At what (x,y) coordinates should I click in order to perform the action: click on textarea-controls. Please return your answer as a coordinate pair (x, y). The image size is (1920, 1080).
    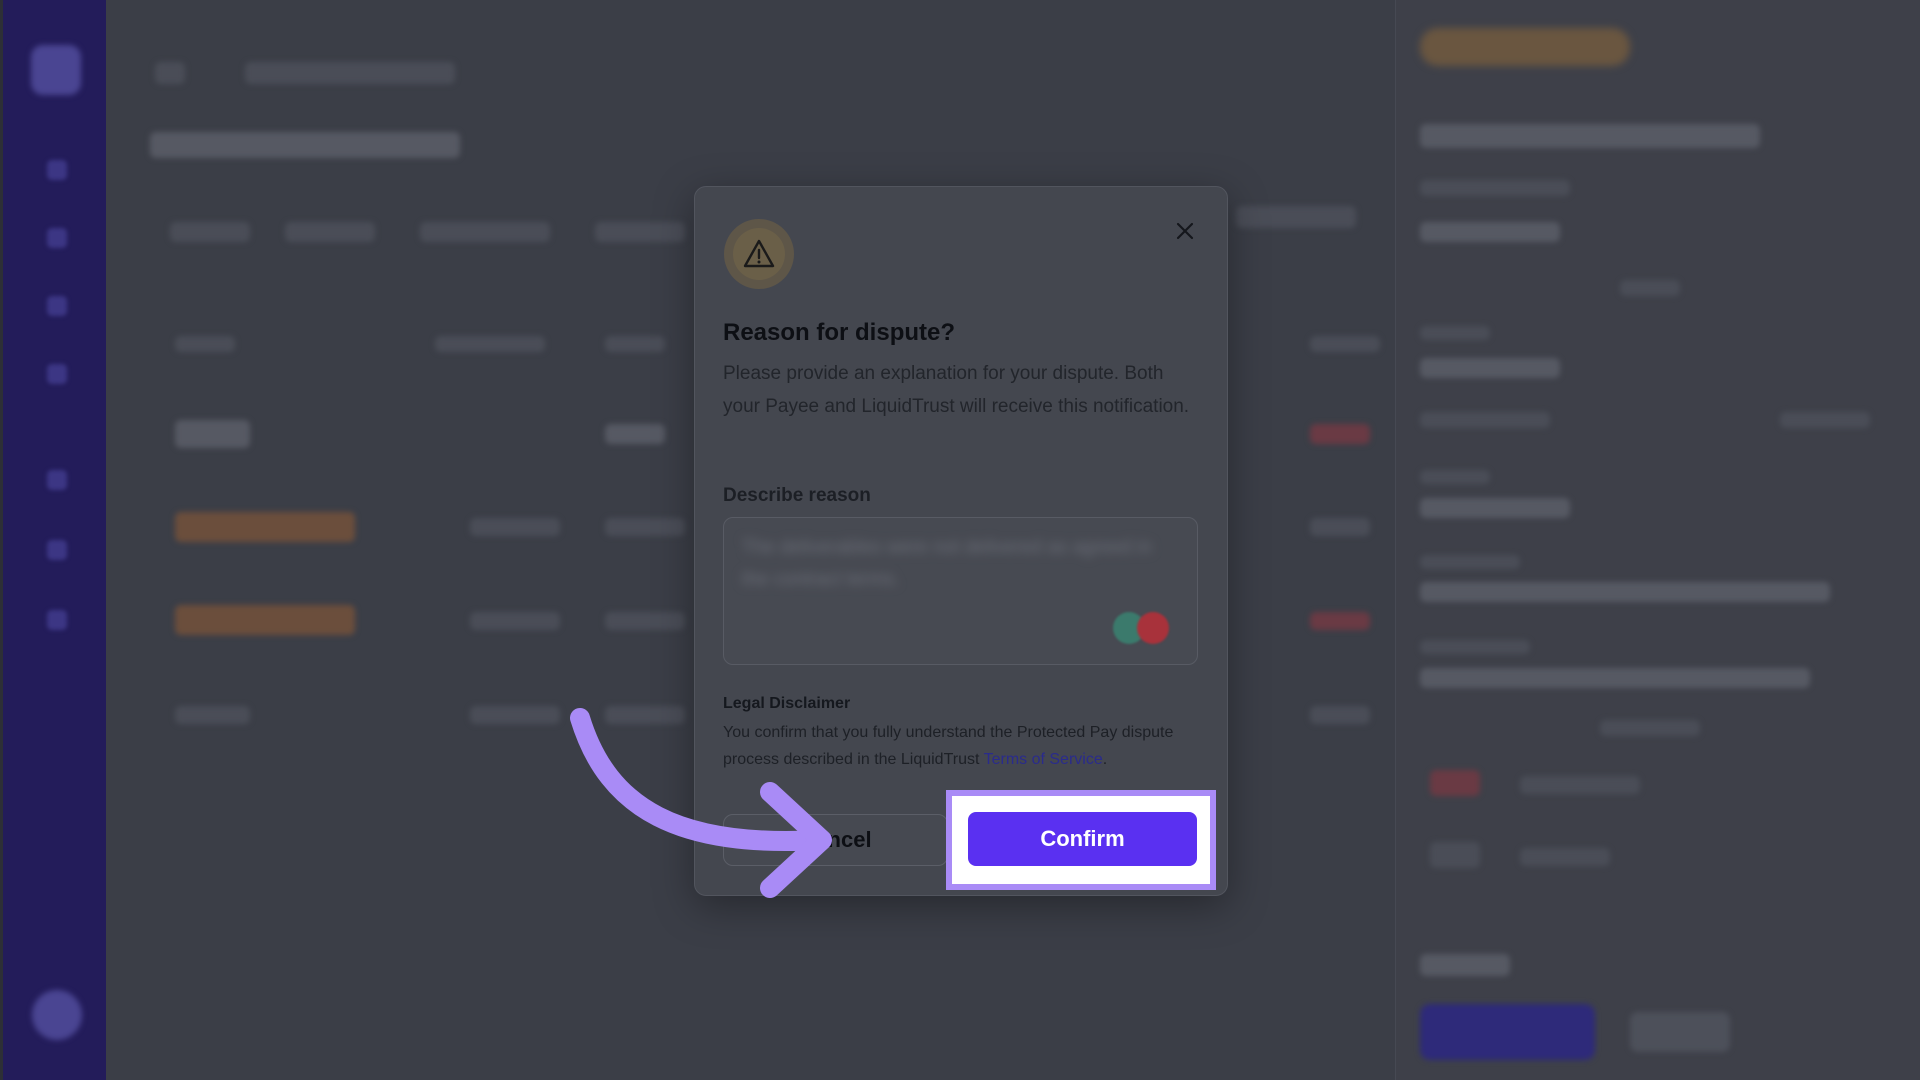
    Looking at the image, I should click on (1141, 628).